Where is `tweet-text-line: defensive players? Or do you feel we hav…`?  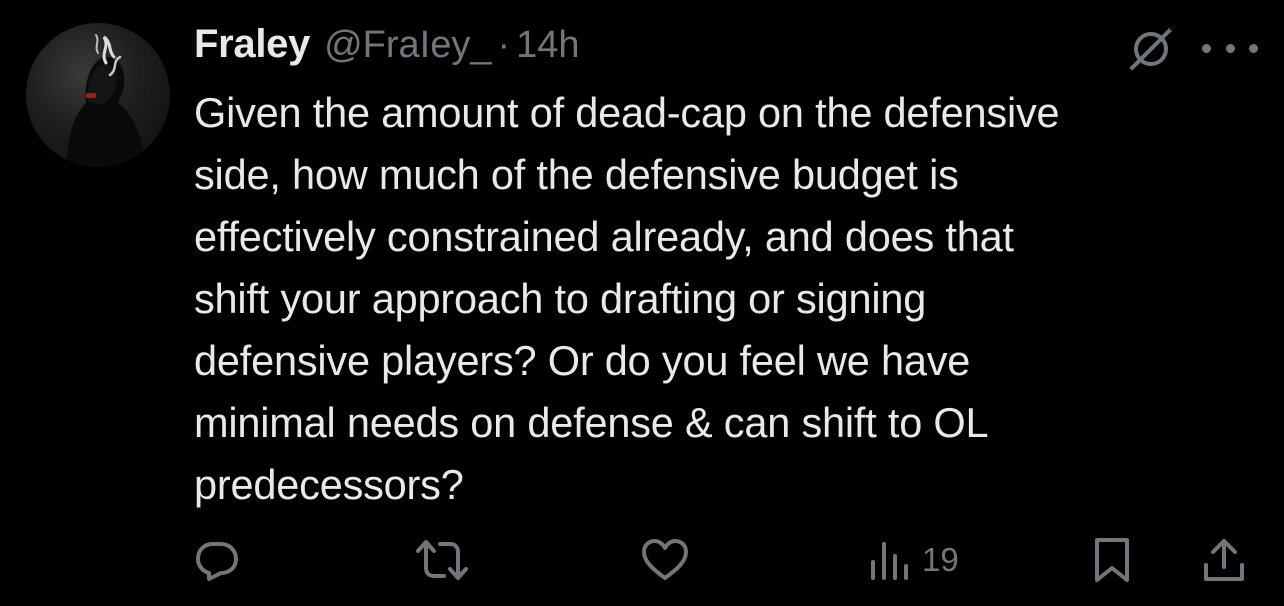 tweet-text-line: defensive players? Or do you feel we hav… is located at coordinates (582, 360).